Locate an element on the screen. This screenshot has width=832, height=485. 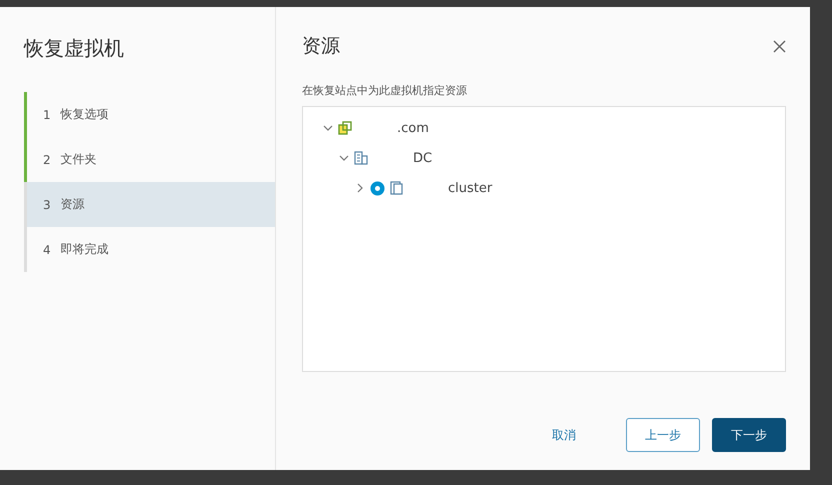
chevron-right-icon is located at coordinates (360, 188).